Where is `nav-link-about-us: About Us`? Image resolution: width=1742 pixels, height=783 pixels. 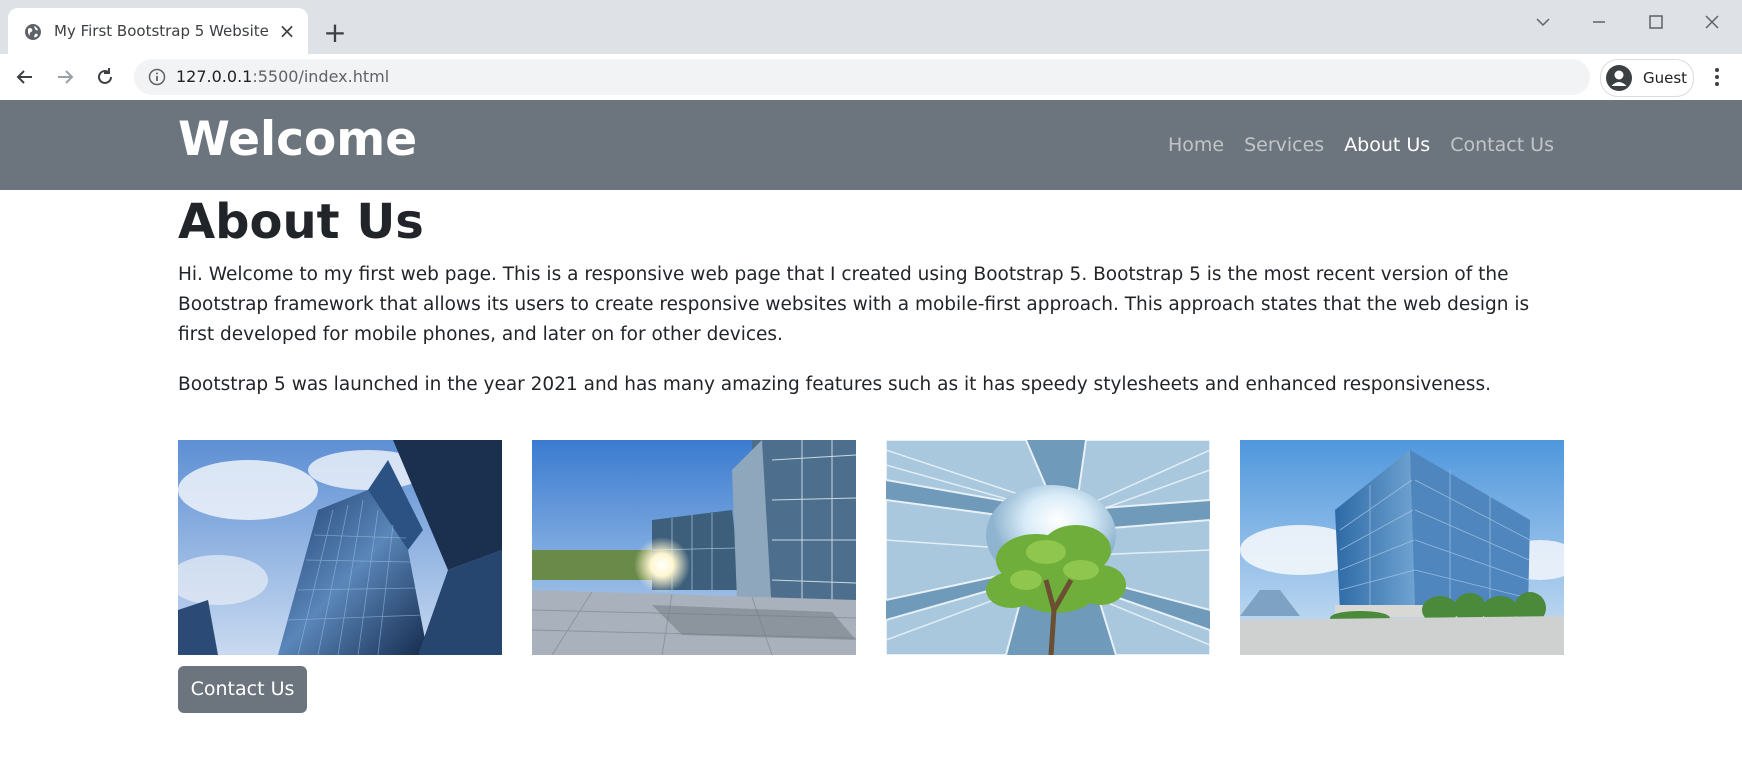
nav-link-about-us: About Us is located at coordinates (1387, 145).